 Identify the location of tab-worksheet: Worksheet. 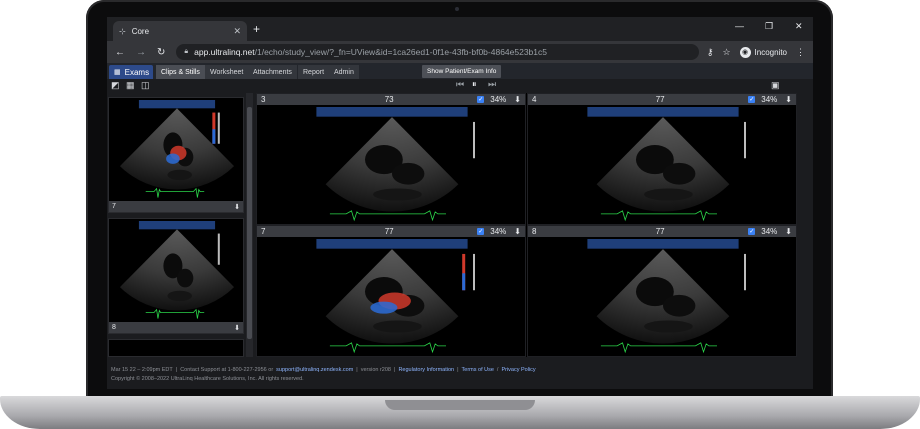
(227, 72).